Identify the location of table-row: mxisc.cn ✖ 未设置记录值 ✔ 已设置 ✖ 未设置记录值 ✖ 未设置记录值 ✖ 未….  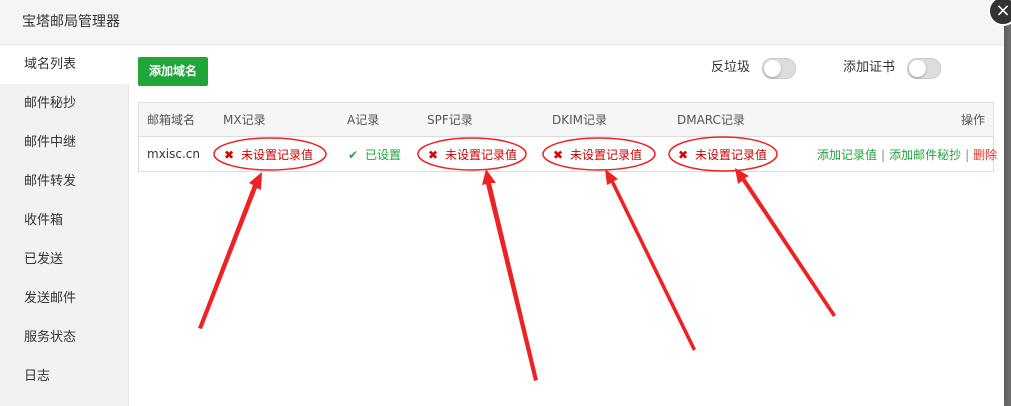
(568, 154).